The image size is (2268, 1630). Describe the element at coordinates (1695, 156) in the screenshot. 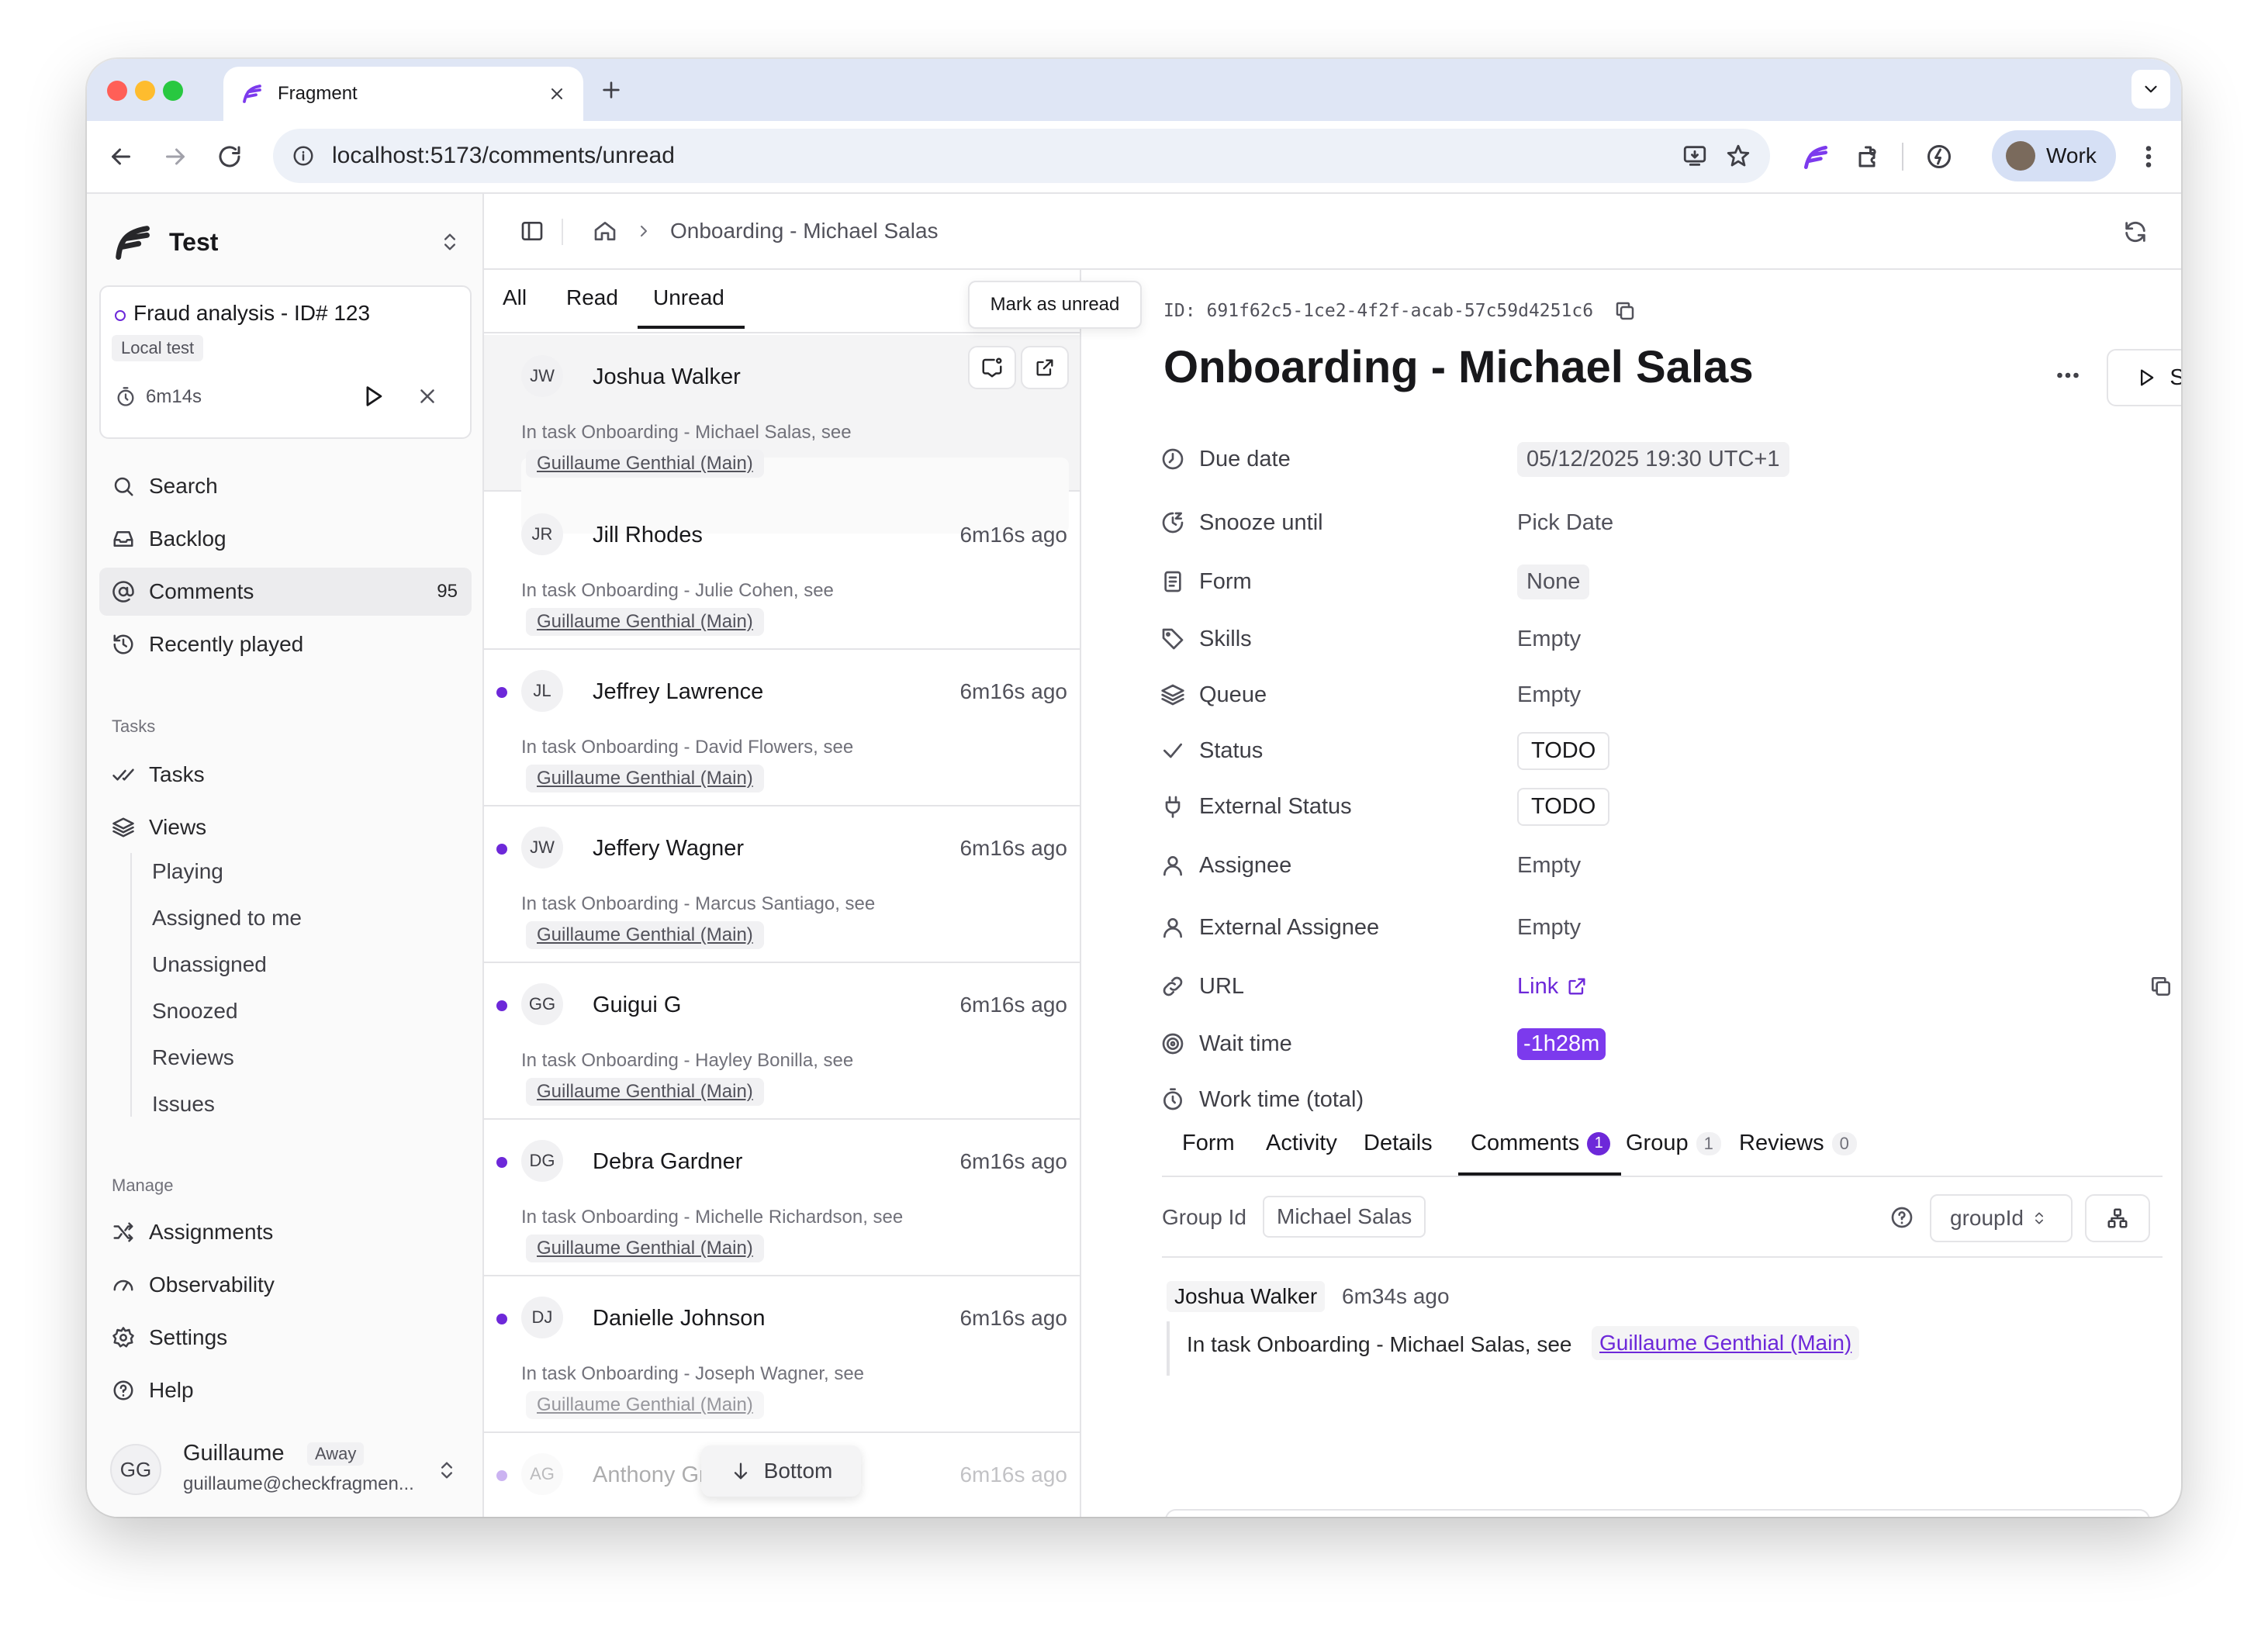

I see `install-app-icon` at that location.